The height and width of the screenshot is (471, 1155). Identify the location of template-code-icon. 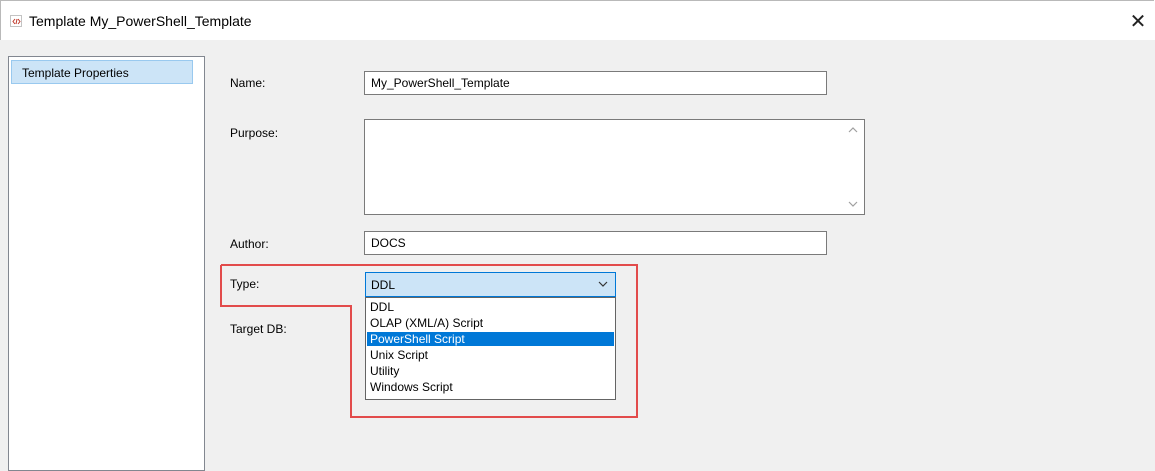
(16, 21).